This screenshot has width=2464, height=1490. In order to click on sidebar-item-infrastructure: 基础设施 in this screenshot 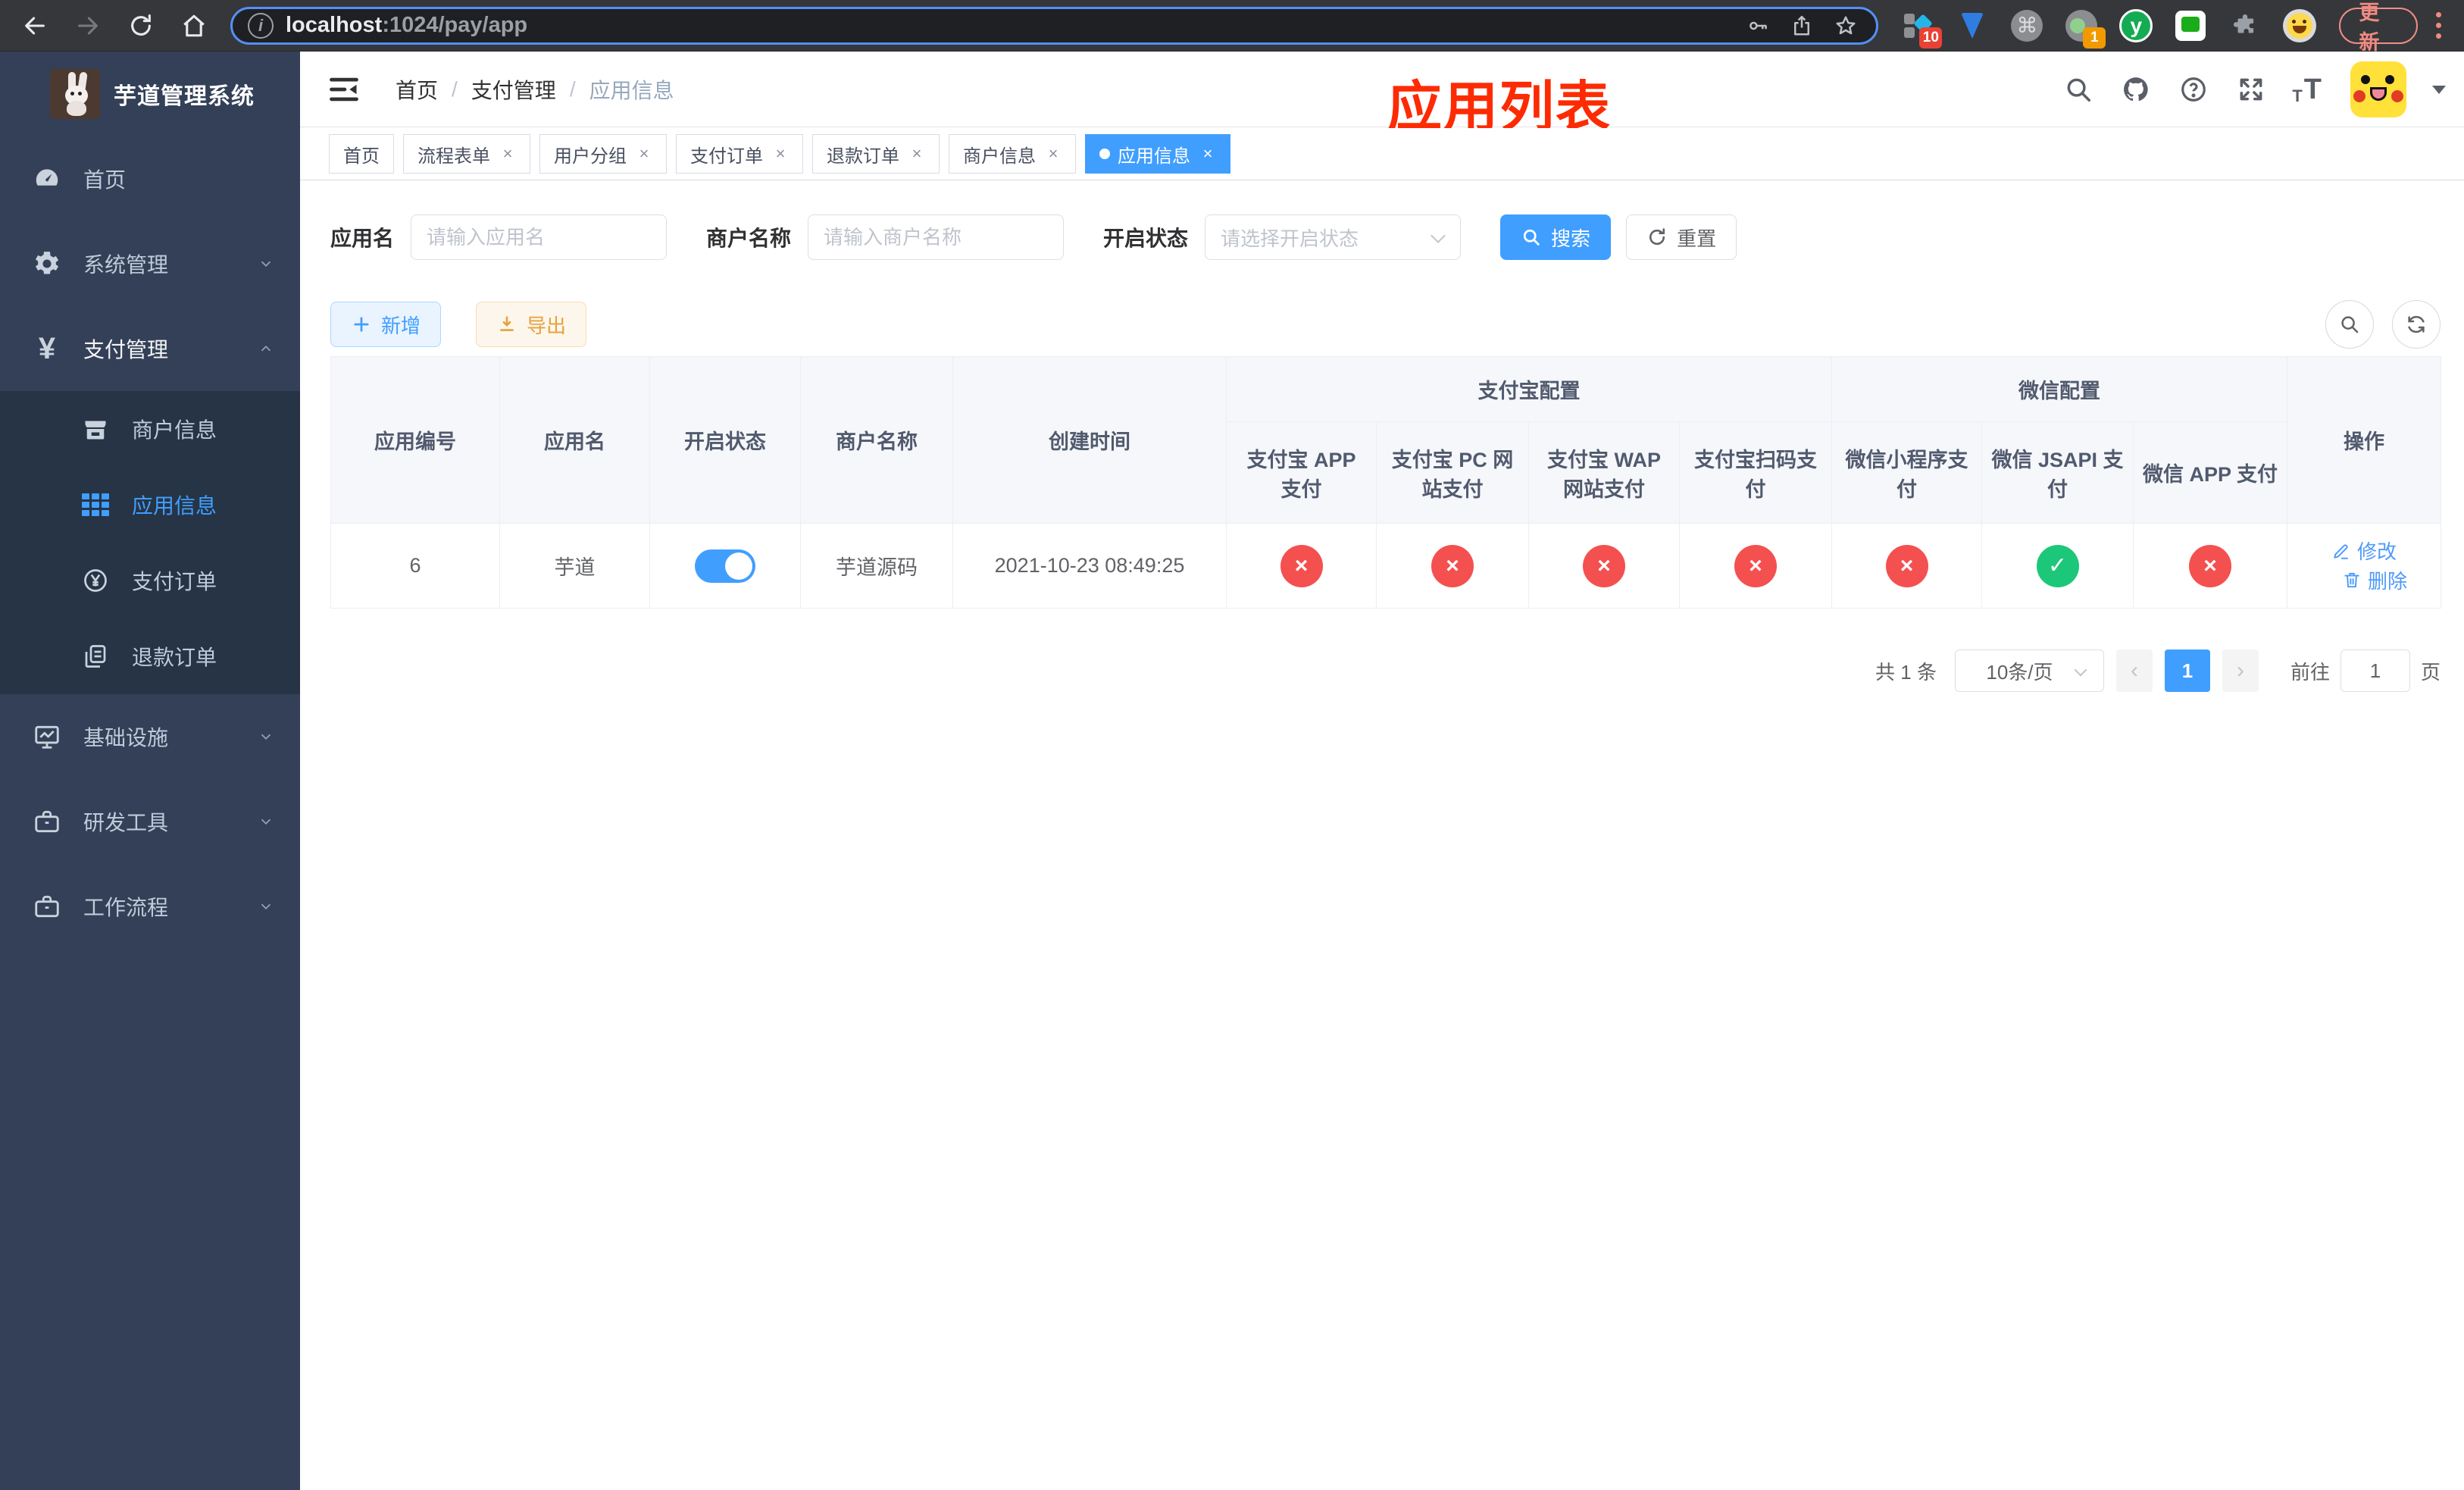, I will do `click(150, 736)`.